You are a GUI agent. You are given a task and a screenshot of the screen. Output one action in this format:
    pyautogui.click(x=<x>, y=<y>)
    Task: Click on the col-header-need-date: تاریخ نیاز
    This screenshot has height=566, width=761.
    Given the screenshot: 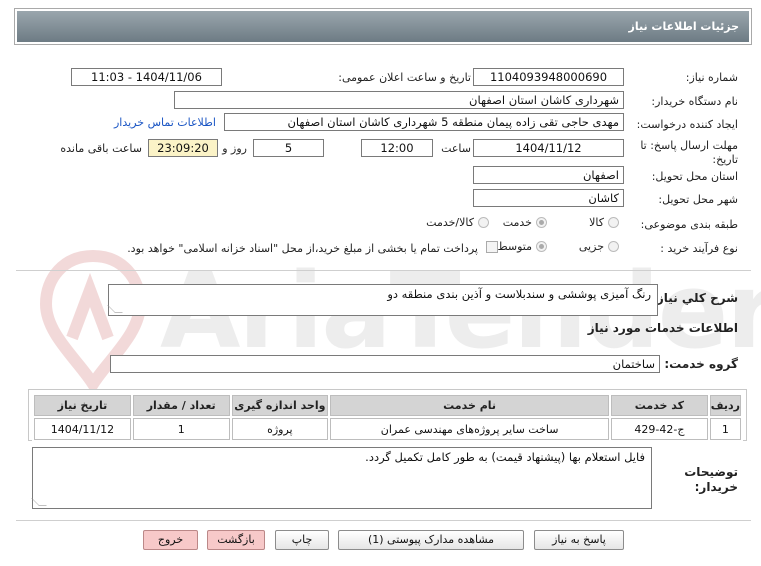 What is the action you would take?
    pyautogui.click(x=82, y=405)
    